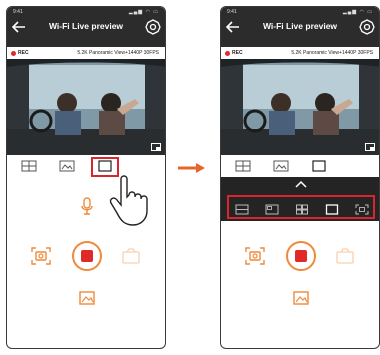 The image size is (380, 355). I want to click on chevron-up-icon, so click(301, 184).